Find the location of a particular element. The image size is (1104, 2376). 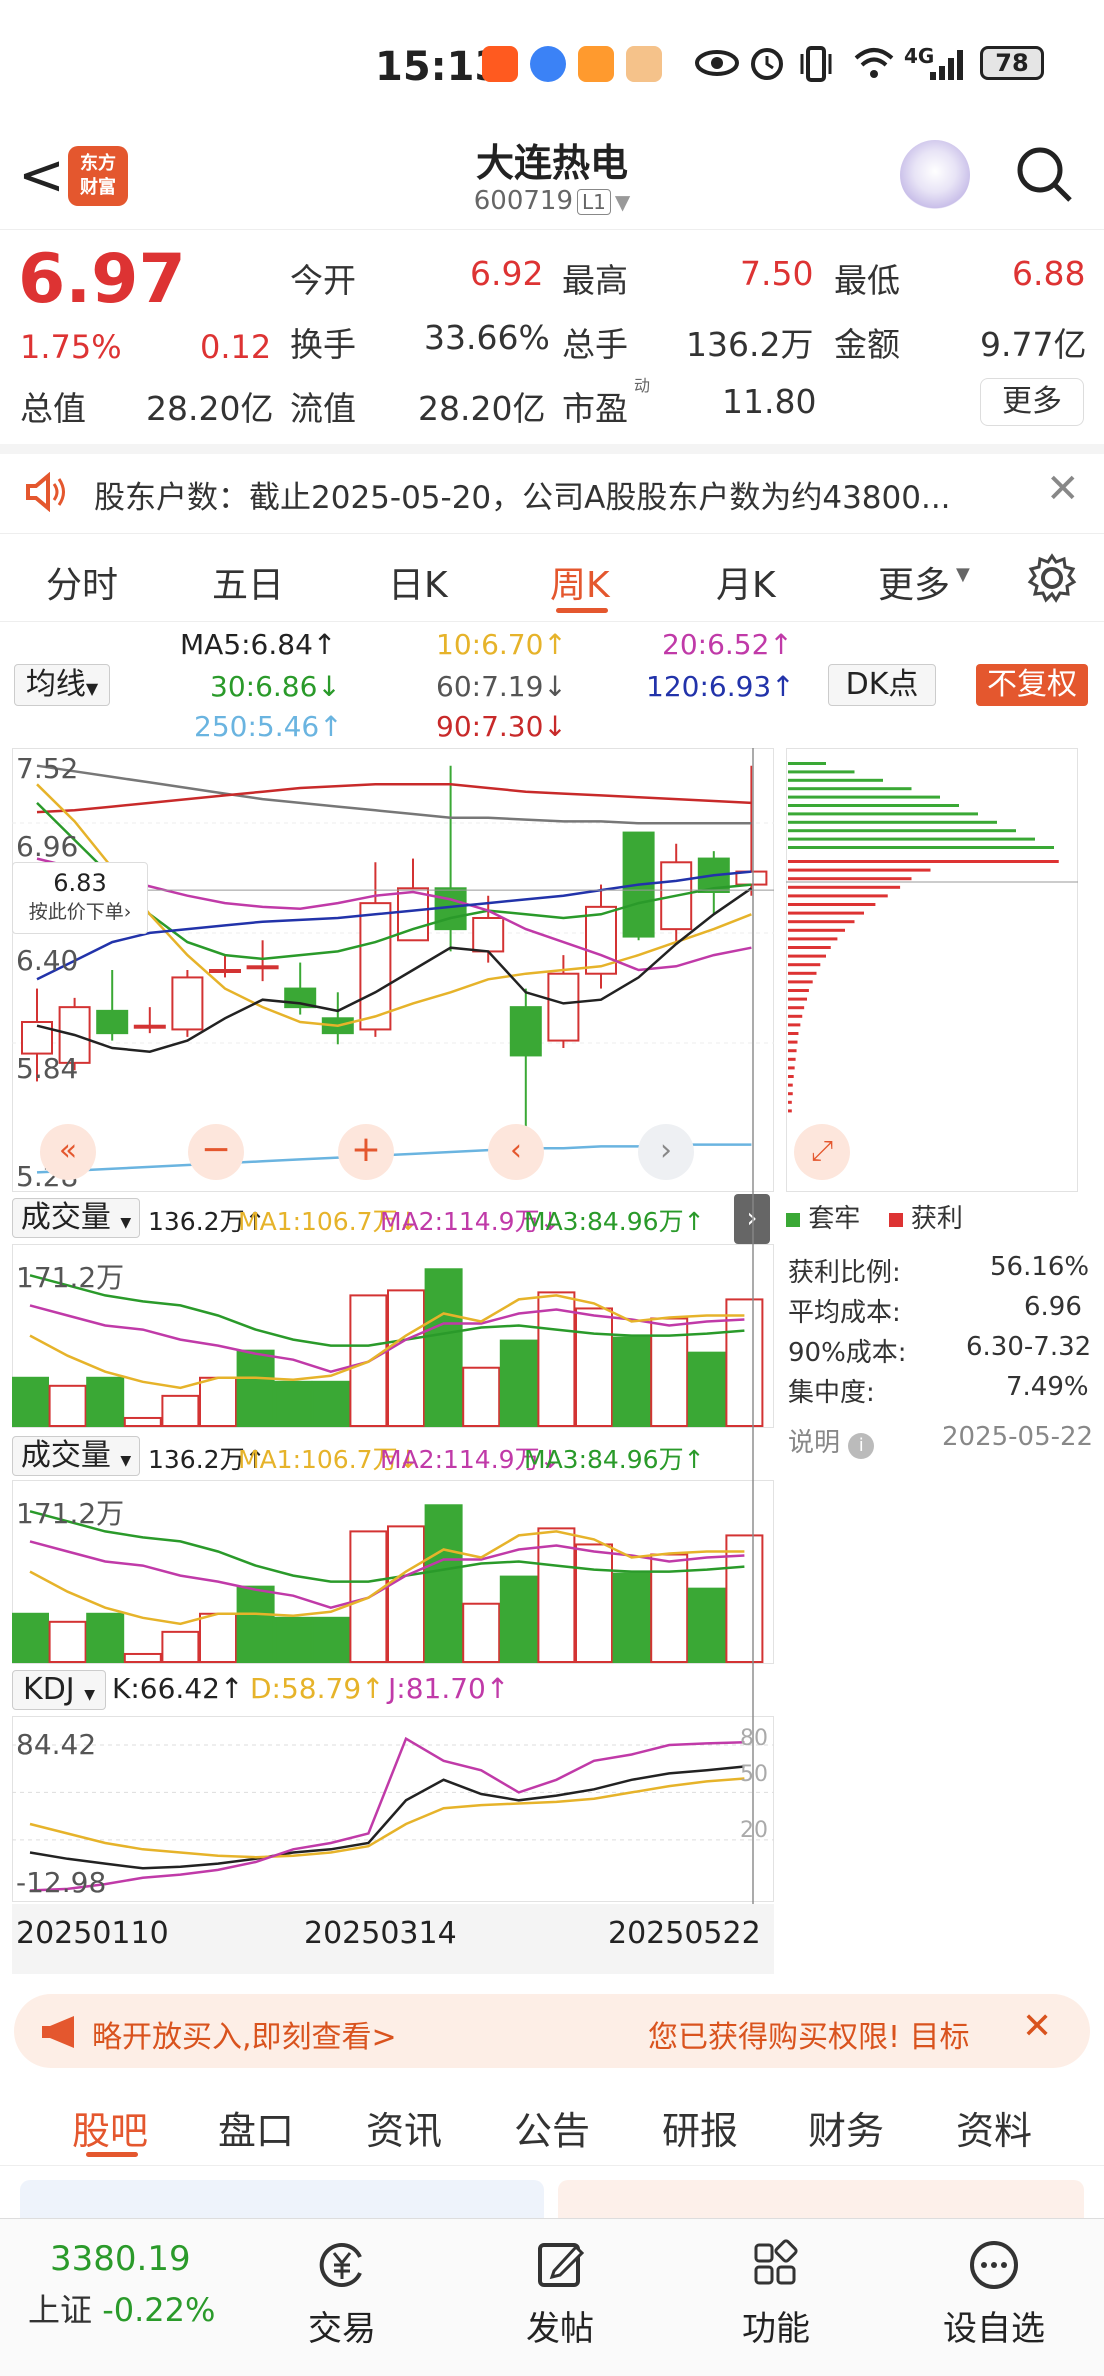

volume-selector: 成交量 ▼ is located at coordinates (76, 1218).